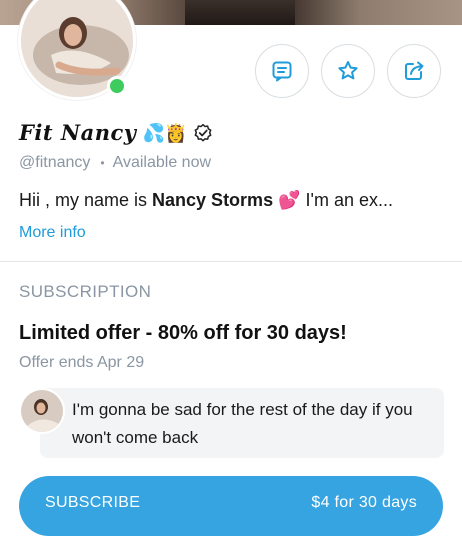  What do you see at coordinates (52, 233) in the screenshot?
I see `more-info-link: More info` at bounding box center [52, 233].